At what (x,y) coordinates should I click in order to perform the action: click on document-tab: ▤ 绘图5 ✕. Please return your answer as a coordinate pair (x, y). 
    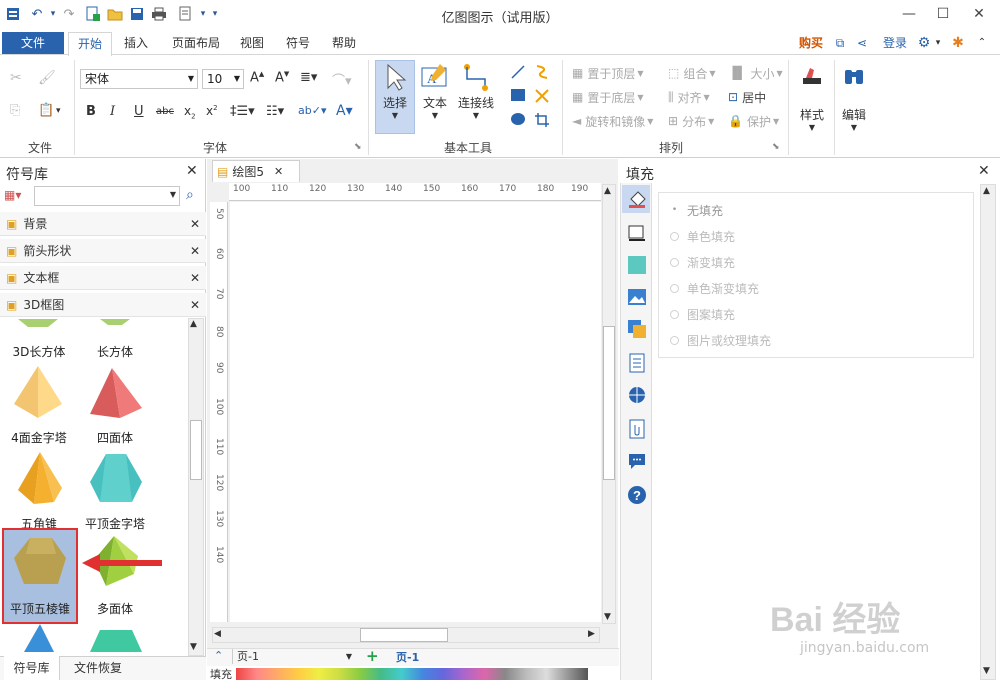
    Looking at the image, I should click on (256, 171).